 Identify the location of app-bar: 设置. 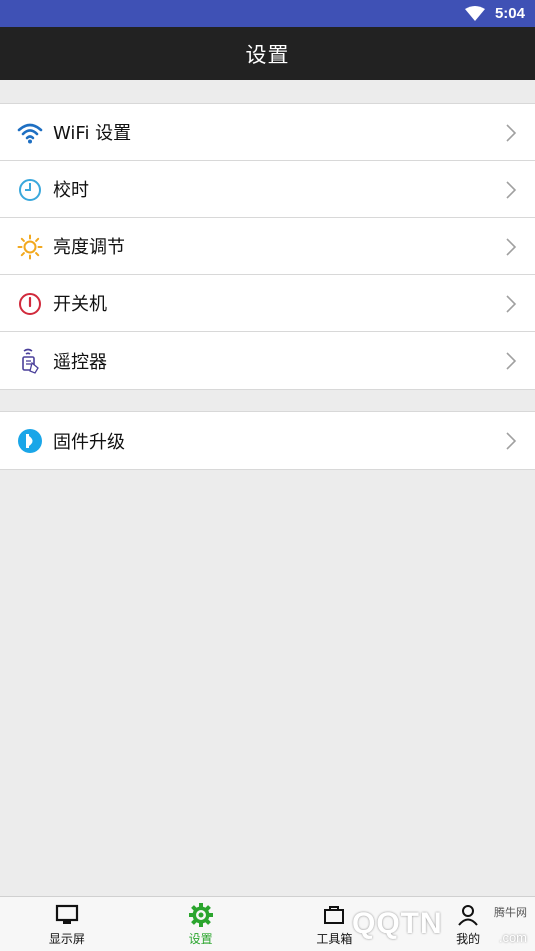
(267, 53).